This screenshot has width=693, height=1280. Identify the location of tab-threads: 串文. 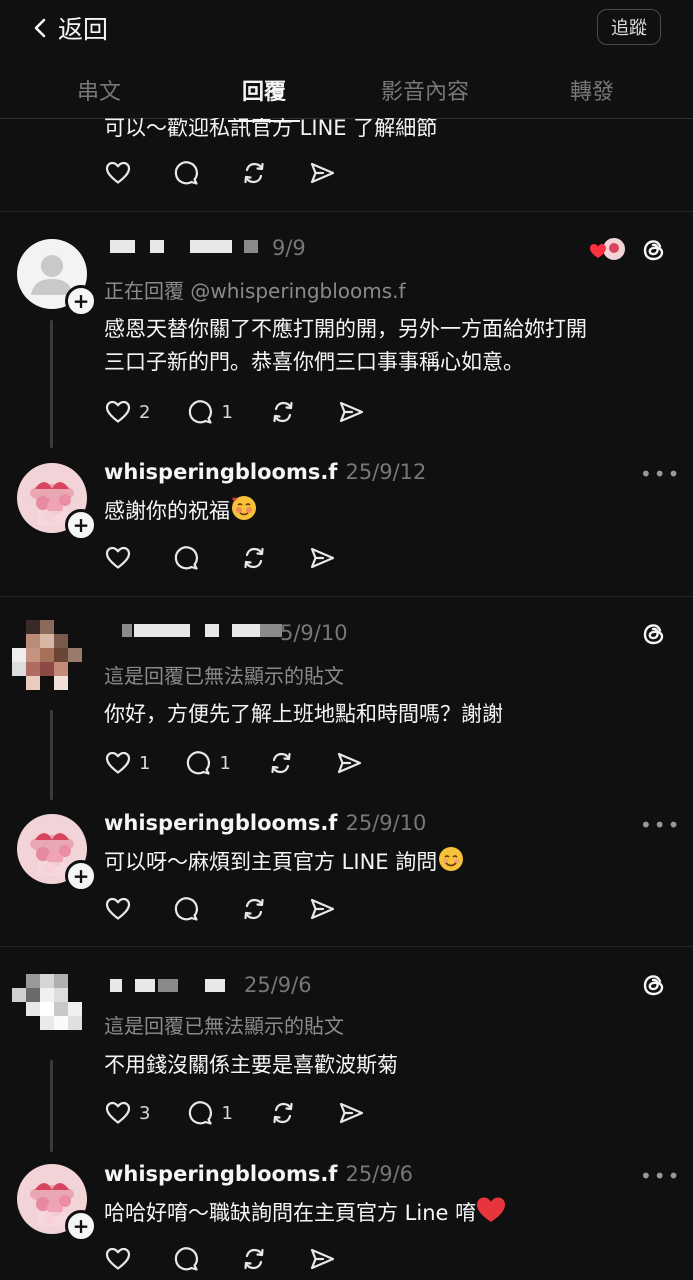
(99, 90).